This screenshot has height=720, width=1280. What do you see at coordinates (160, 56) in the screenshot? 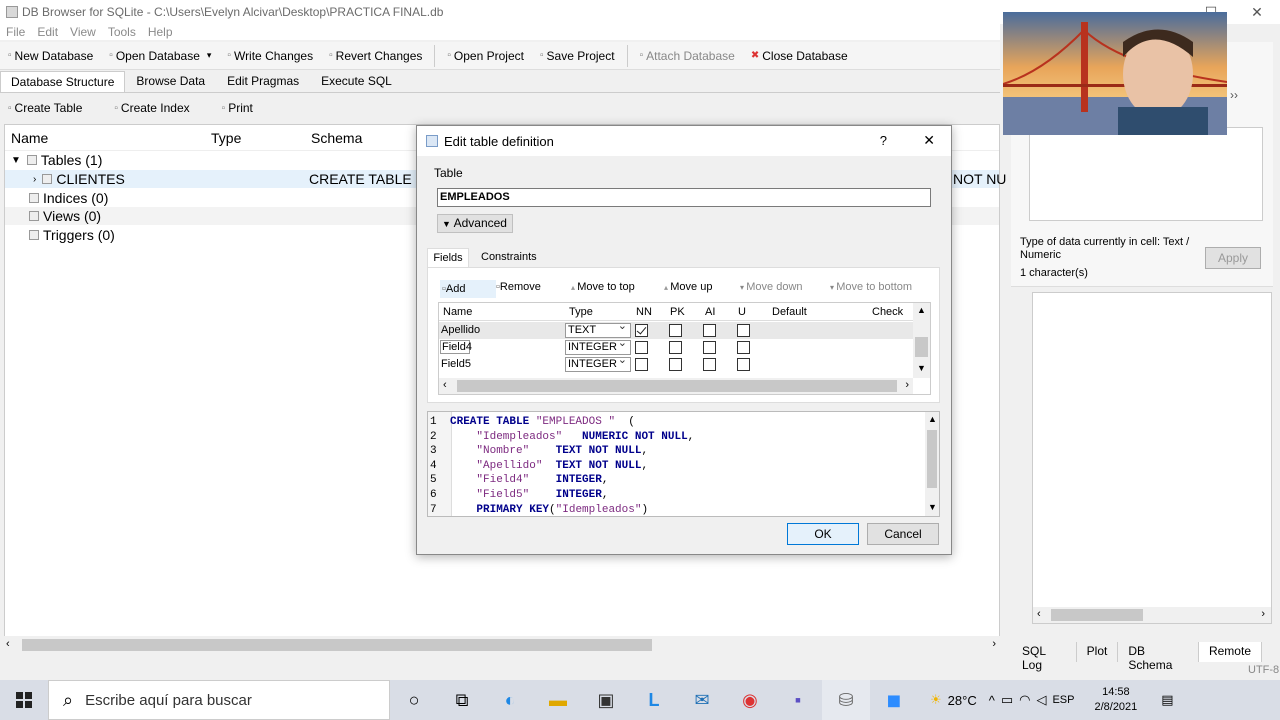
I see `open-database-button: ▫ Open Database ▾` at bounding box center [160, 56].